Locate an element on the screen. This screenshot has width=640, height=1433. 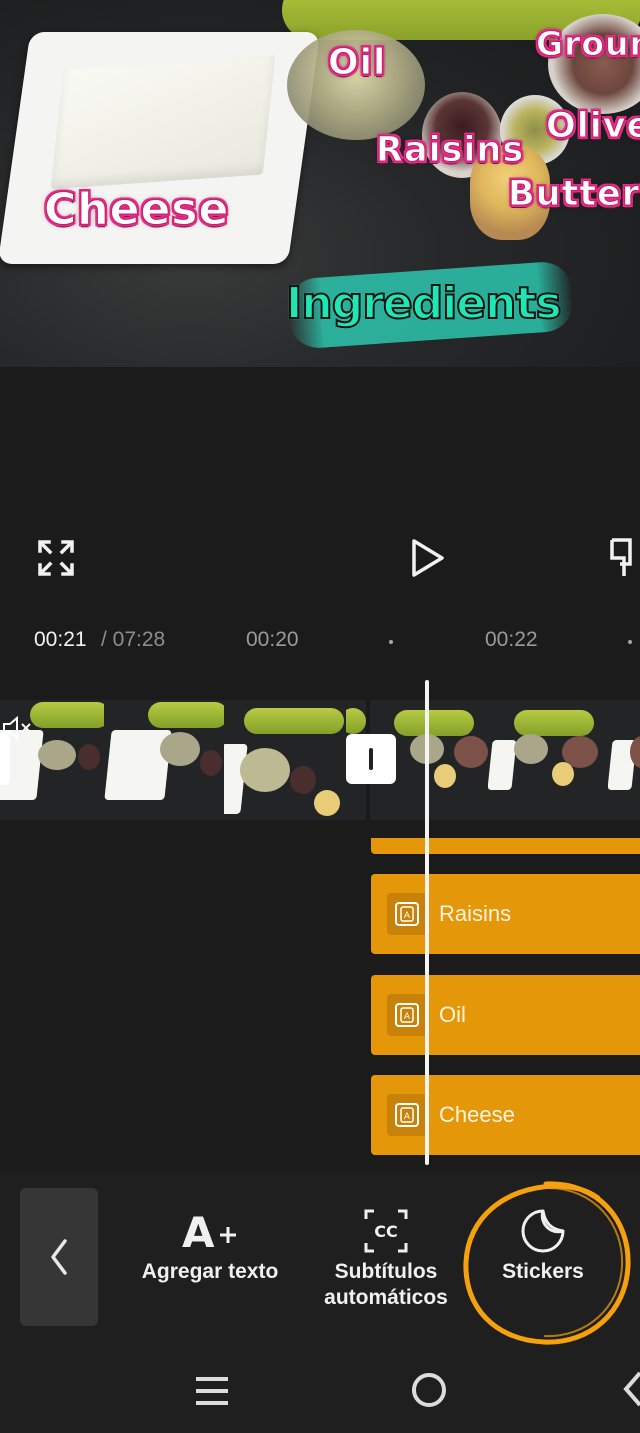
sticker-butter: Butter is located at coordinates (573, 194).